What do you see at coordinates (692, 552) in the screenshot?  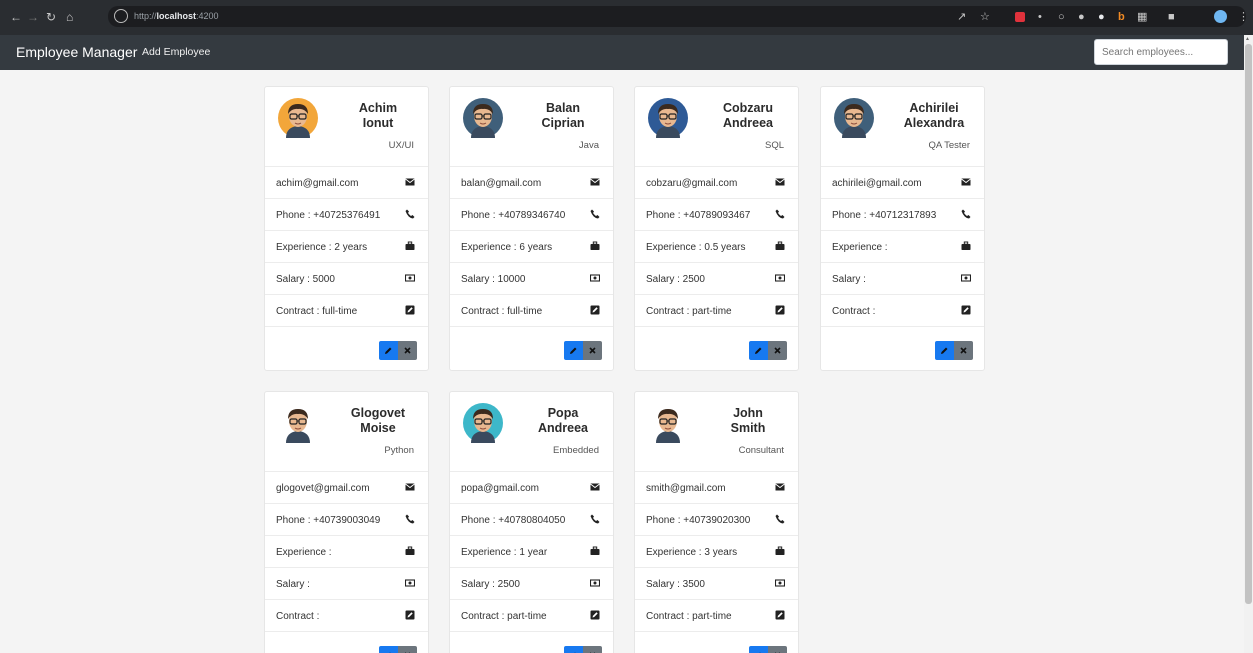 I see `experience-text: Experience : 3 years` at bounding box center [692, 552].